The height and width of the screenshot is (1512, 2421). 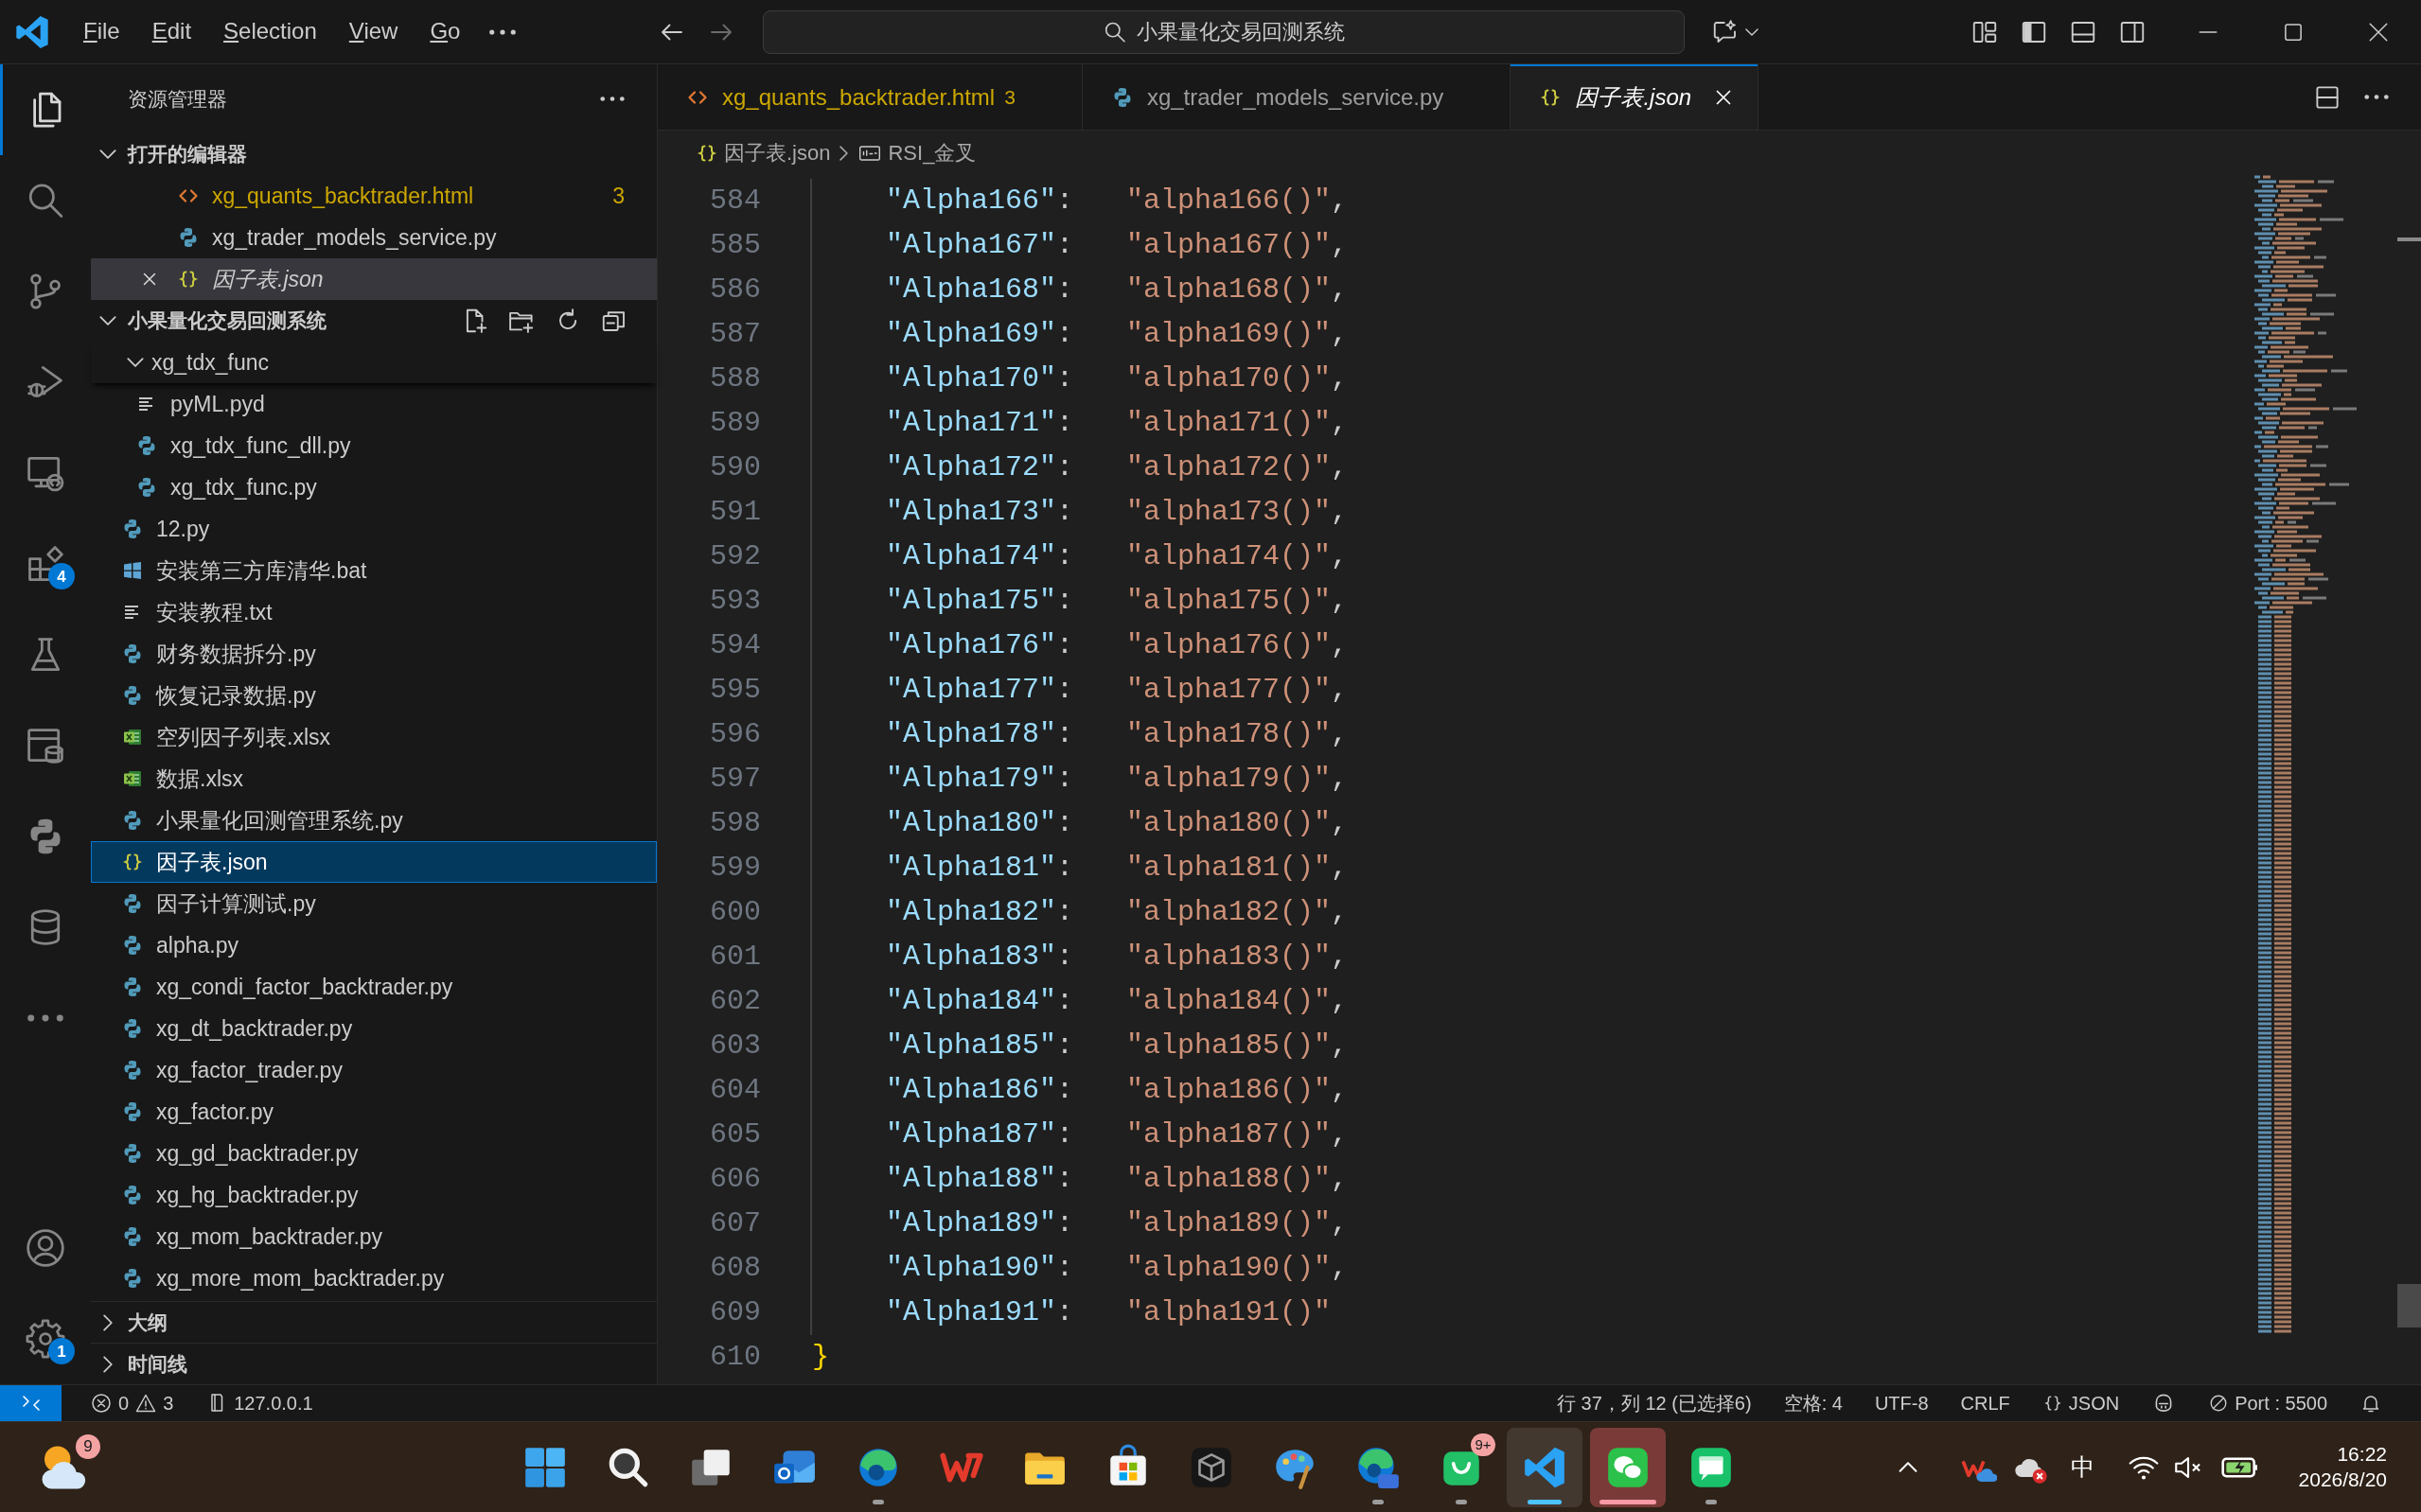 I want to click on host-status-item: 127.0.0.1, so click(x=259, y=1403).